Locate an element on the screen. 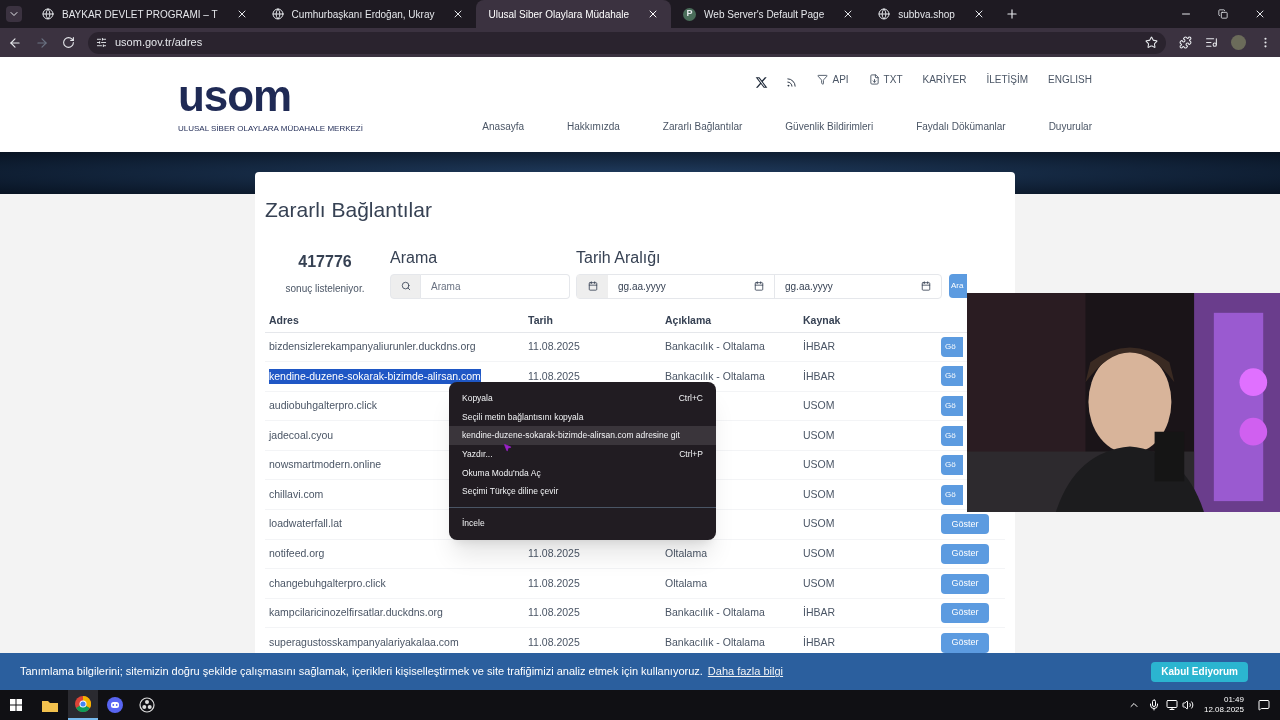  new-tab-icon is located at coordinates (1011, 14).